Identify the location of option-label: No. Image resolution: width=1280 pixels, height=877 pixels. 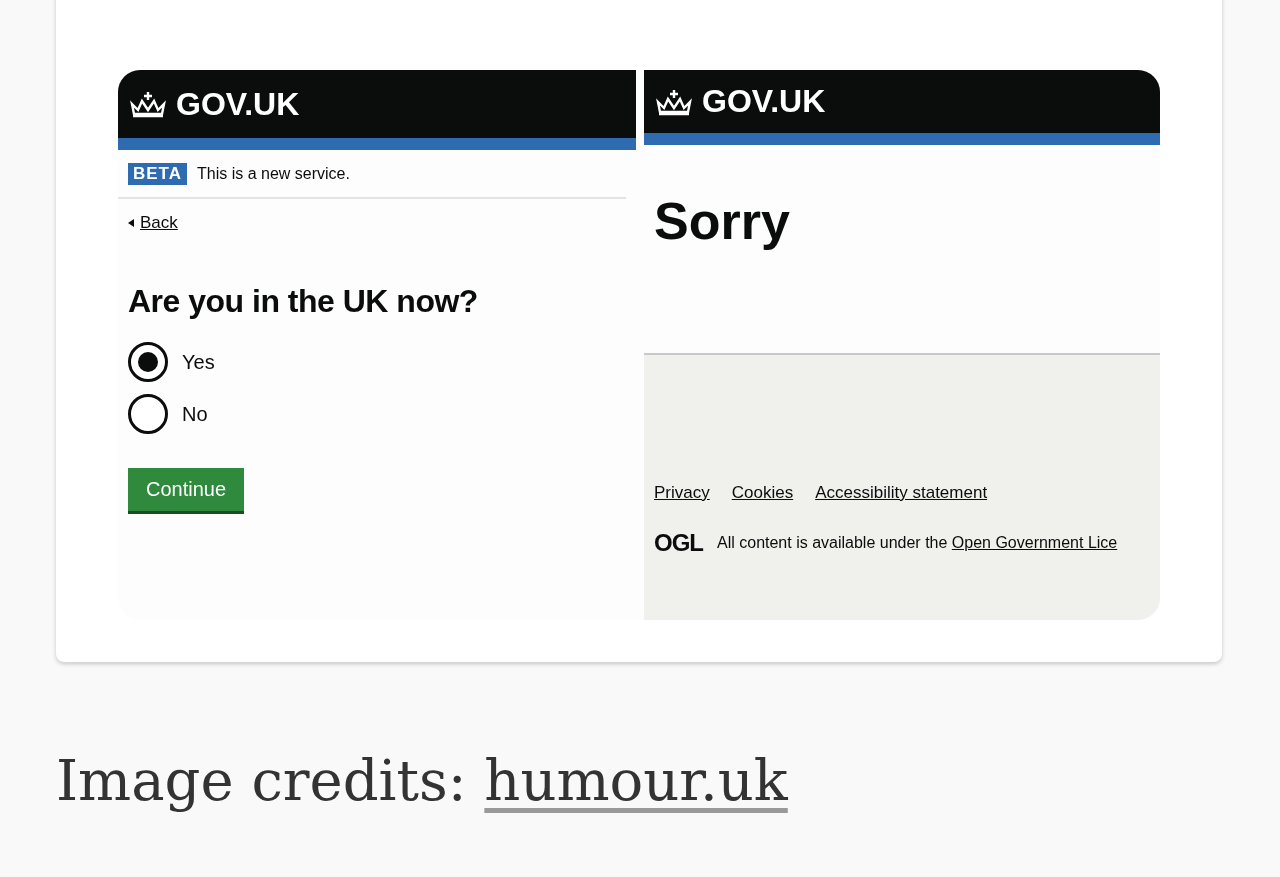
(195, 414).